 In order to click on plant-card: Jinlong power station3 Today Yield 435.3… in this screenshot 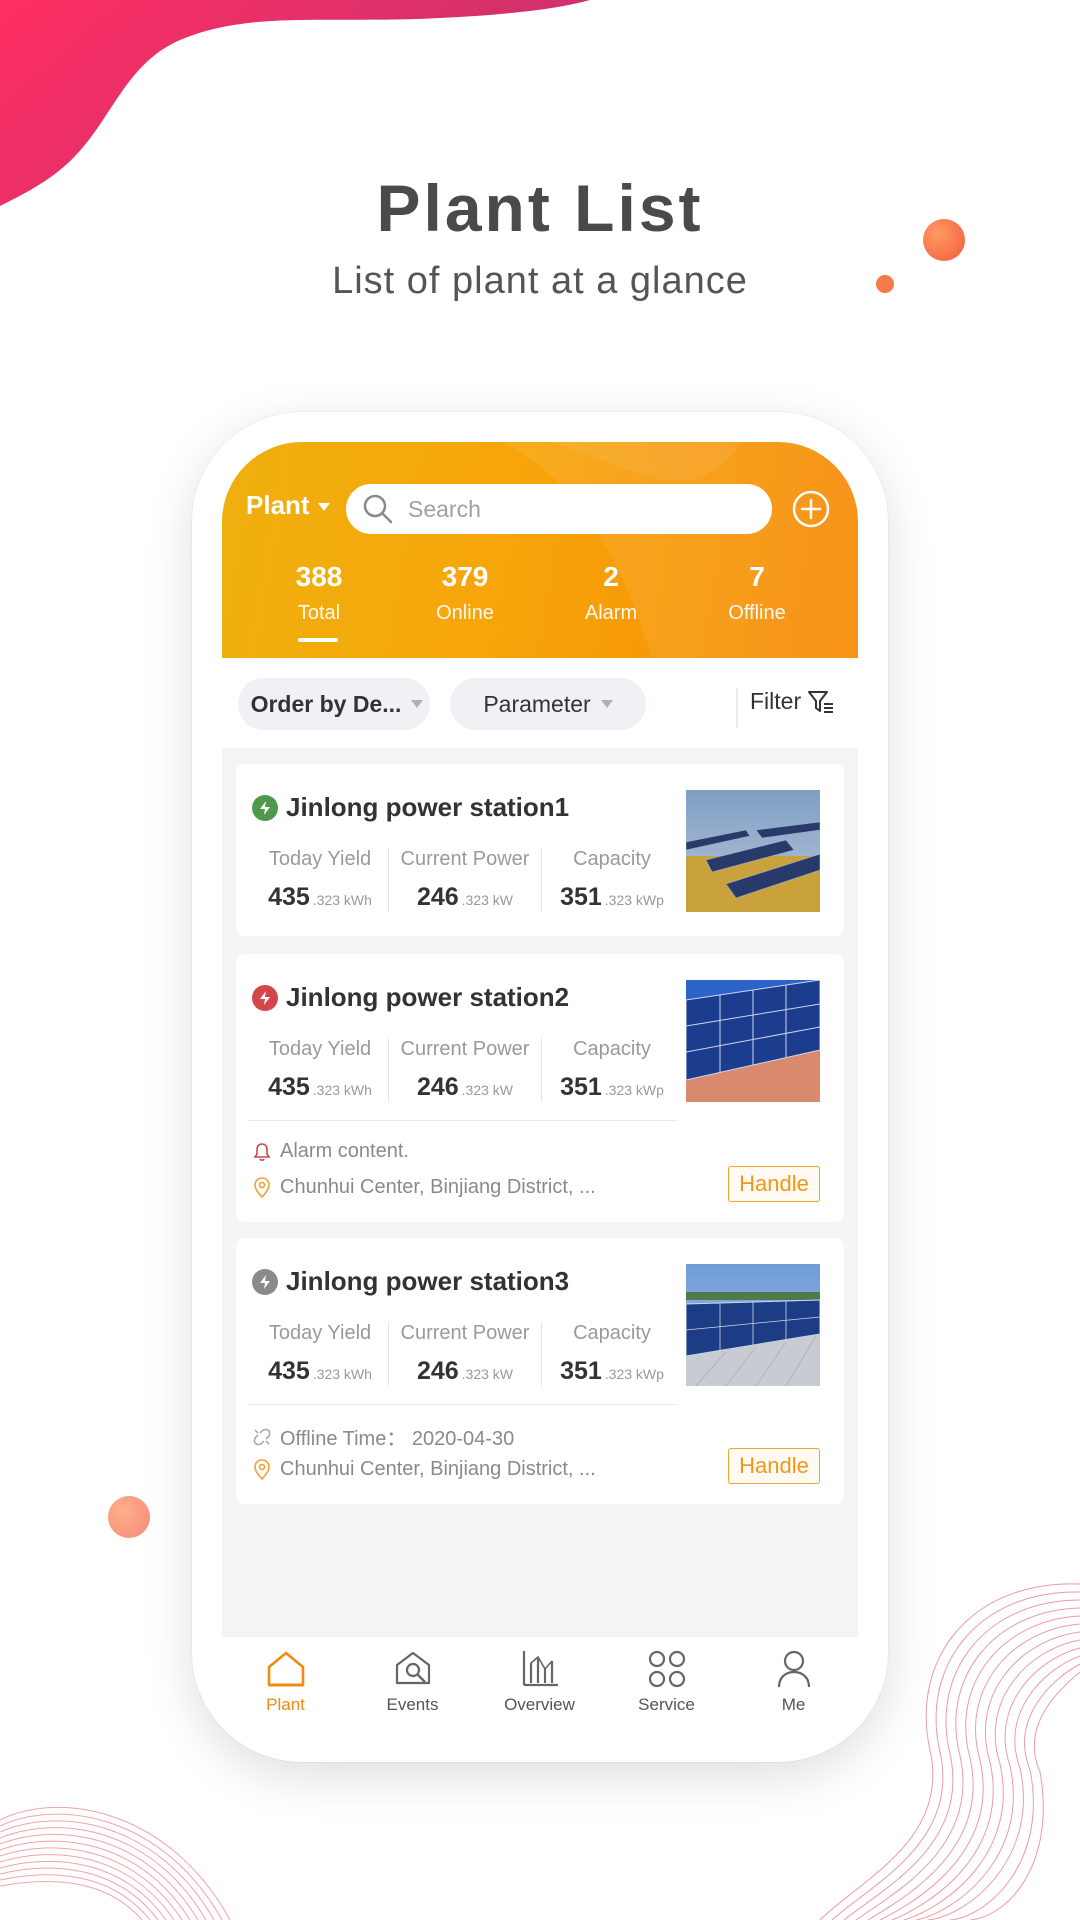, I will do `click(540, 1371)`.